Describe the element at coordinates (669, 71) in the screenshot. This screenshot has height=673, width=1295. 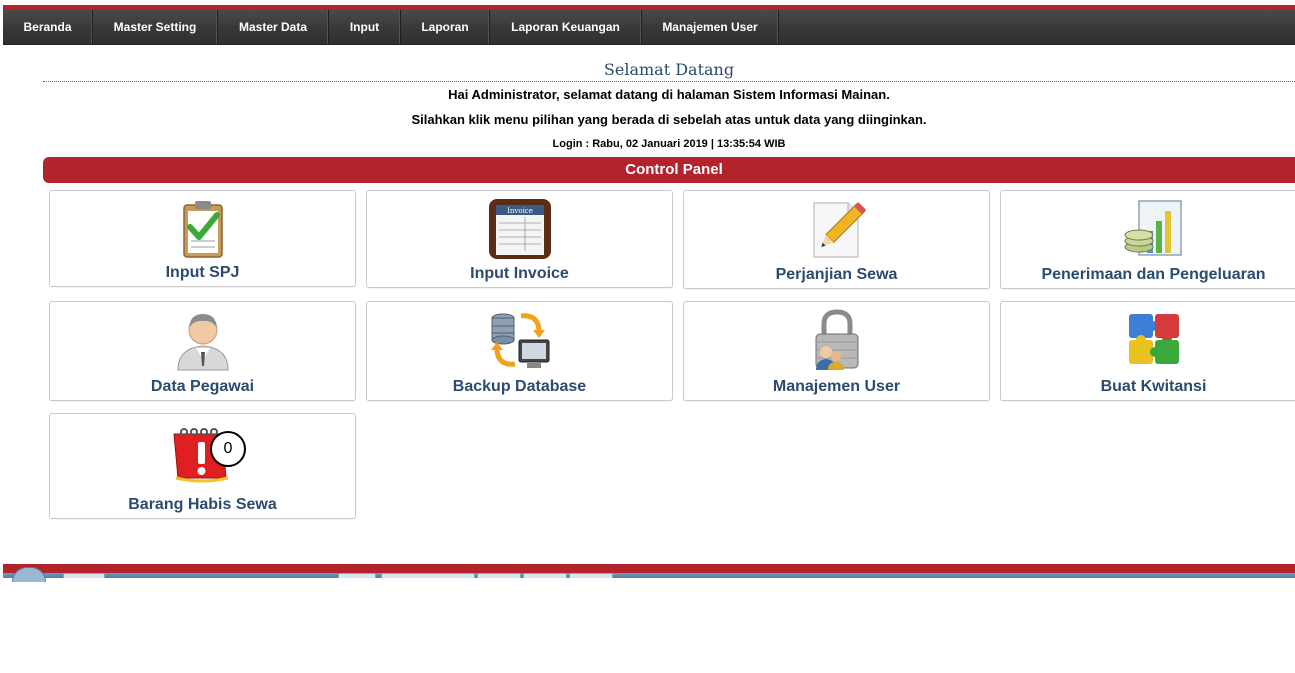
I see `welcome-title: Selamat Datang` at that location.